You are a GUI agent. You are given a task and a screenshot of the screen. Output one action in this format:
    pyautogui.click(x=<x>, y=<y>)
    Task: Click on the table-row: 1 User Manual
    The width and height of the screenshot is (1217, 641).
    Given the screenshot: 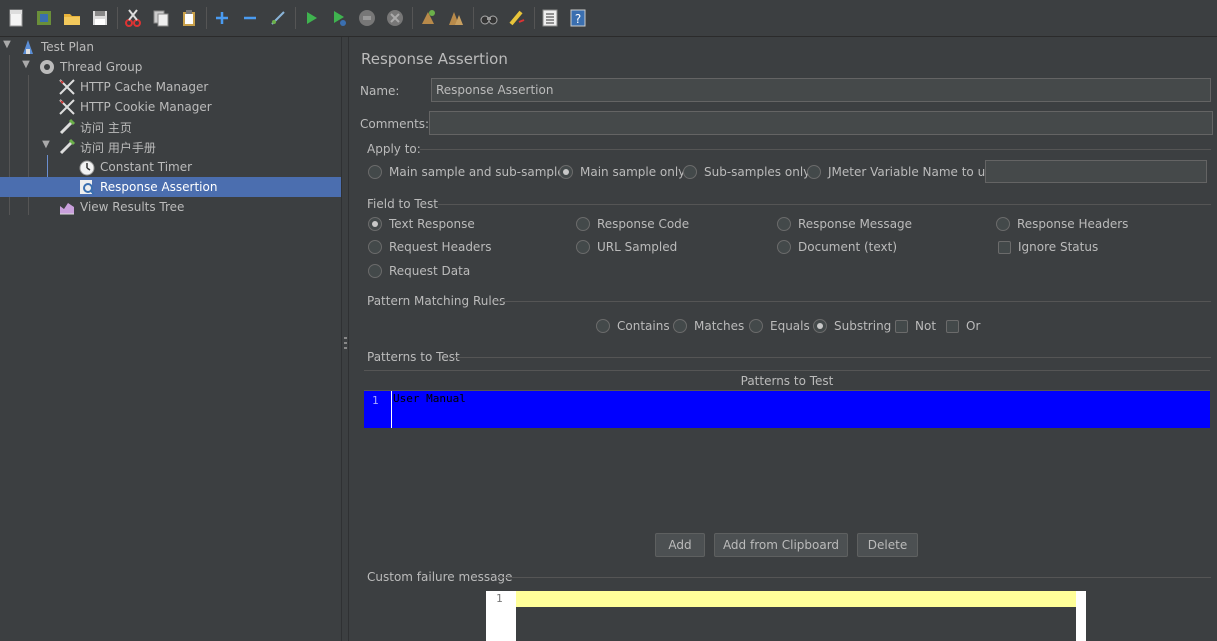 What is the action you would take?
    pyautogui.click(x=787, y=409)
    